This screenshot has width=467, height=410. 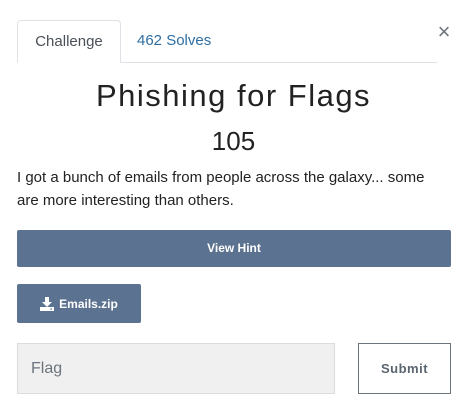 What do you see at coordinates (176, 368) in the screenshot?
I see `flag-input` at bounding box center [176, 368].